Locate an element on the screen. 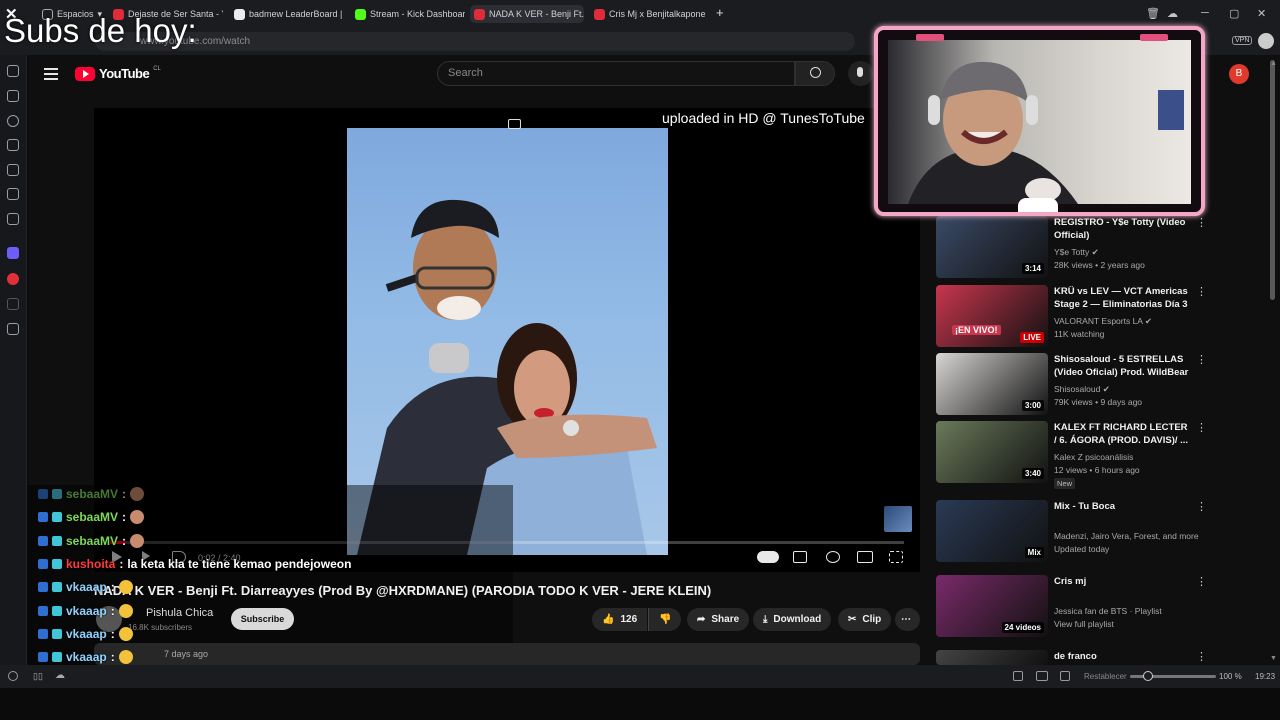 The height and width of the screenshot is (720, 1280). recommendation-thumbnail: 3:14 is located at coordinates (992, 247).